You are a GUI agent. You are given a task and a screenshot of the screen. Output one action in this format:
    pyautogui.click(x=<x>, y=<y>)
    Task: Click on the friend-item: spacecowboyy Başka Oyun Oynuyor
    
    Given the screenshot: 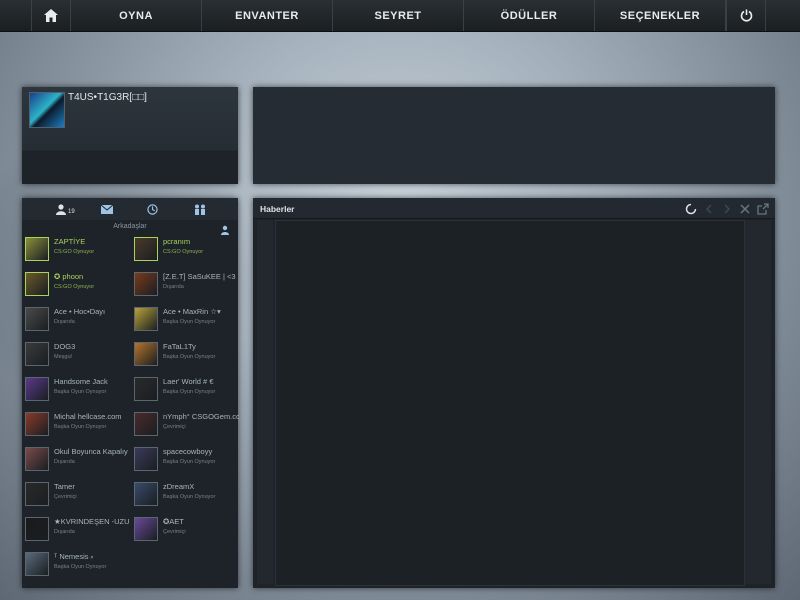 What is the action you would take?
    pyautogui.click(x=186, y=460)
    